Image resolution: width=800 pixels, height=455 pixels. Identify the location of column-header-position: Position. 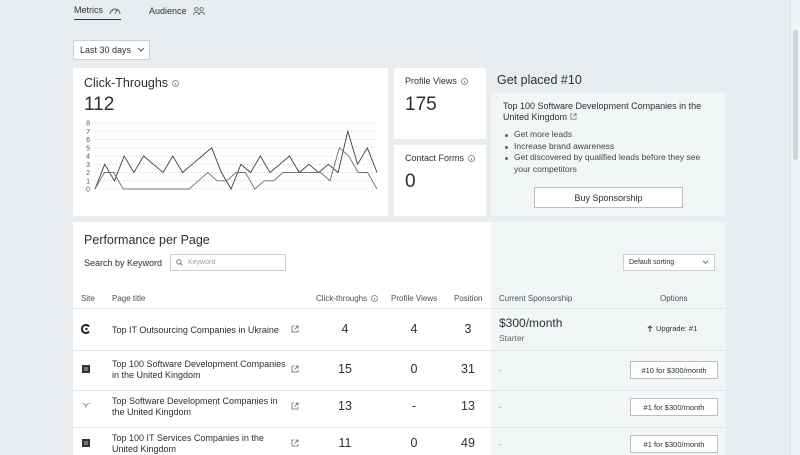
(468, 298).